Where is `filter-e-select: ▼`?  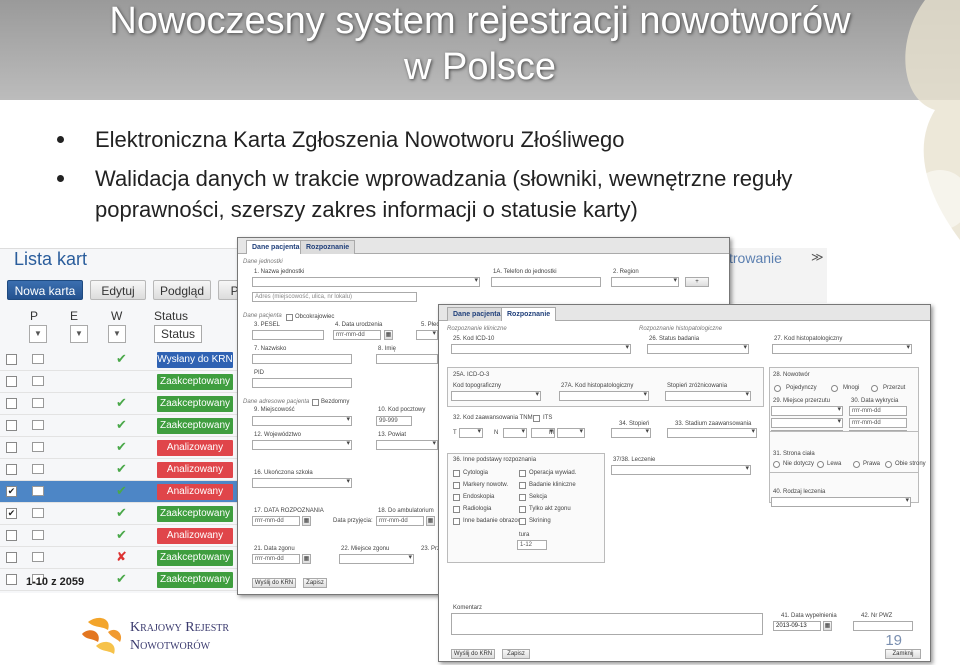 filter-e-select: ▼ is located at coordinates (79, 334).